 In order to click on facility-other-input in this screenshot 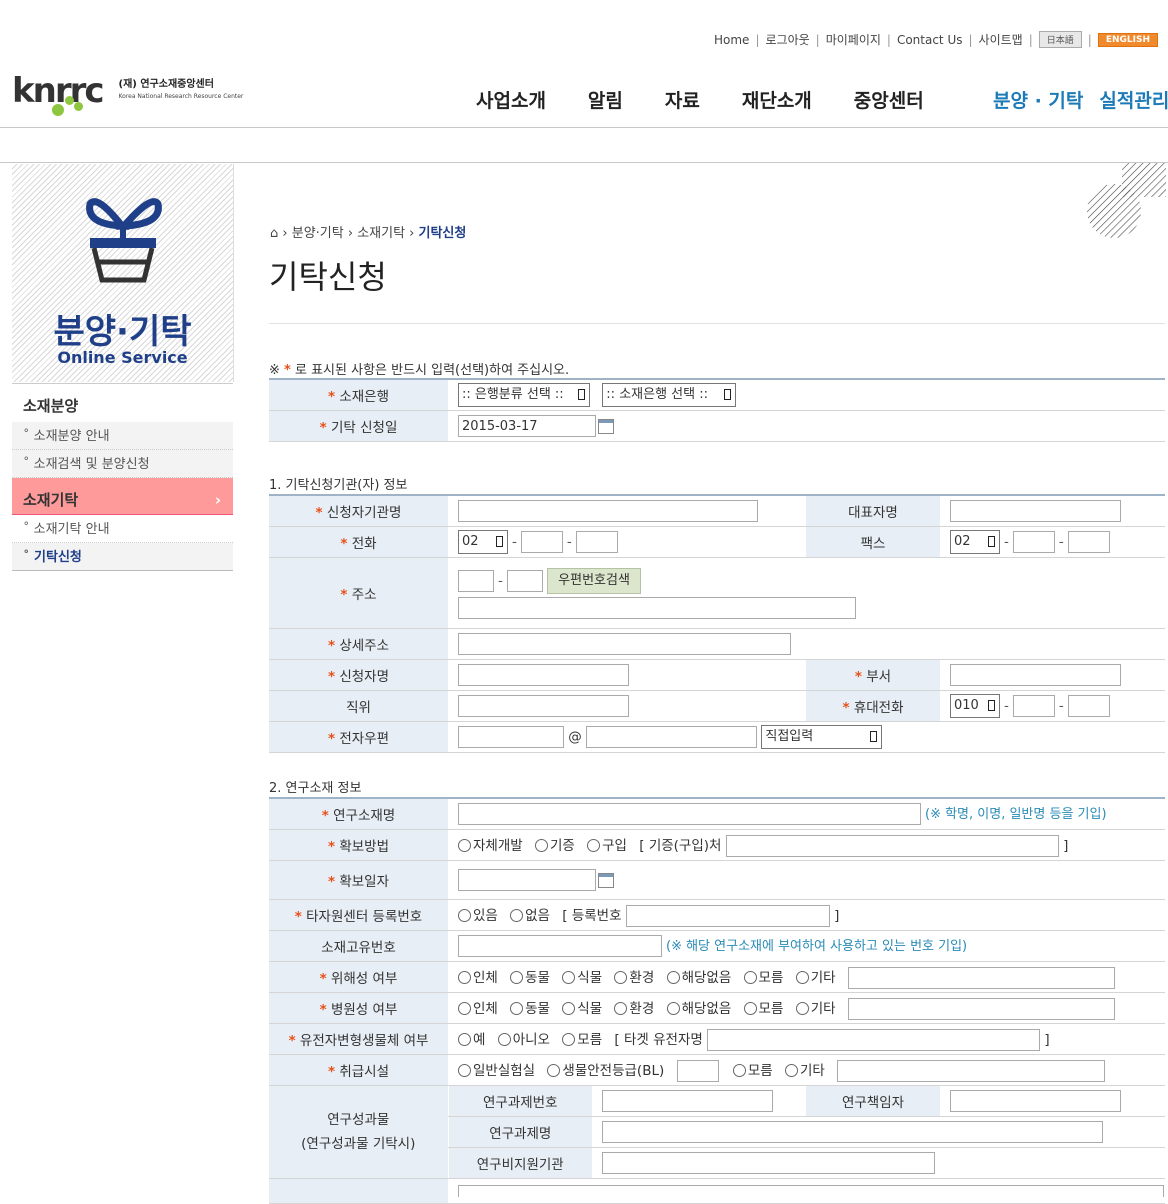, I will do `click(971, 1070)`.